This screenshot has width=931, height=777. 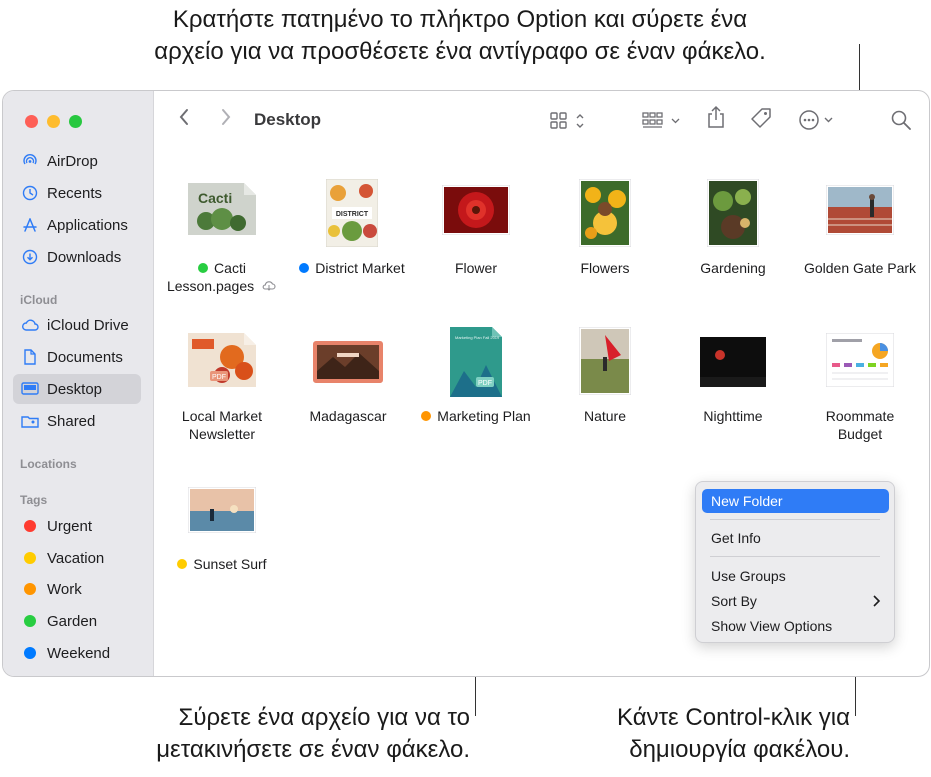 What do you see at coordinates (860, 416) in the screenshot?
I see `file-name-line: Roommate` at bounding box center [860, 416].